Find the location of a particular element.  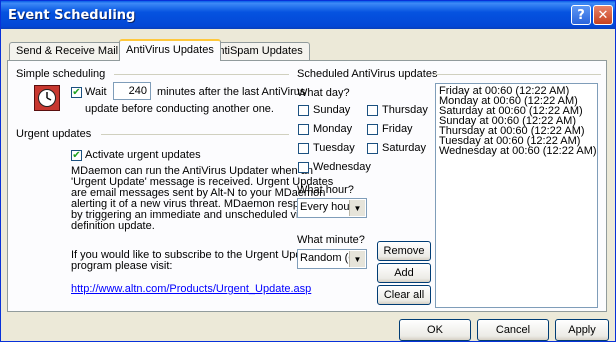

simple-scheduling-divider is located at coordinates (201, 74).